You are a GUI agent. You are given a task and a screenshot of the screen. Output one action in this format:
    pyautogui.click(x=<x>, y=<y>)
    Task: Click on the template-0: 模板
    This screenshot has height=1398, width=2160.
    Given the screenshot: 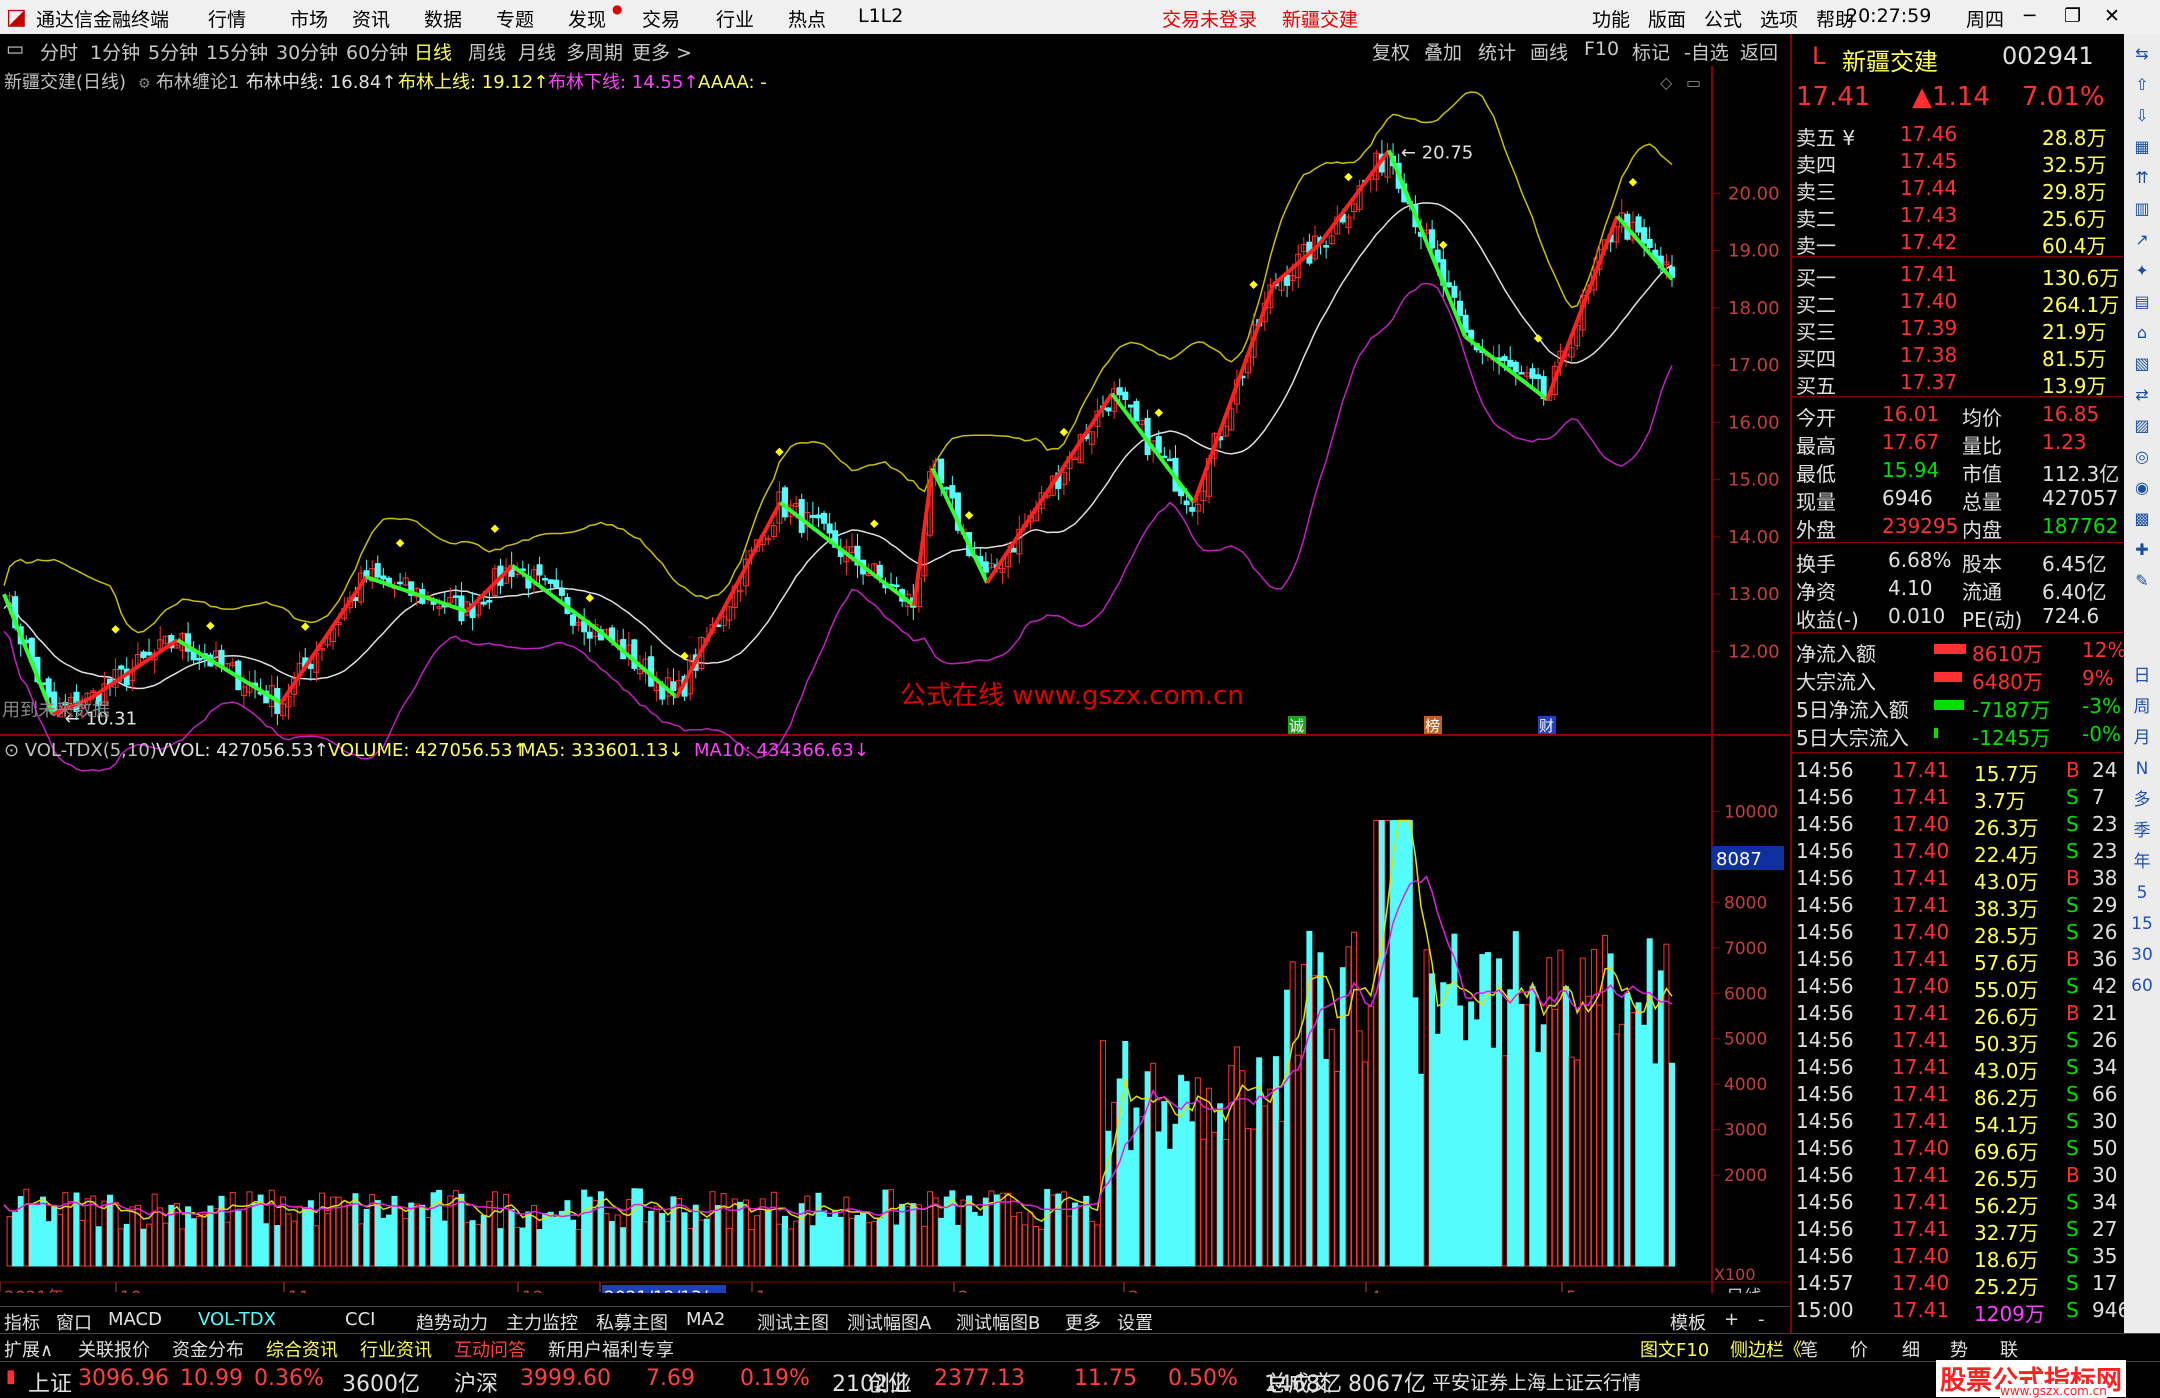 What is the action you would take?
    pyautogui.click(x=1688, y=1322)
    